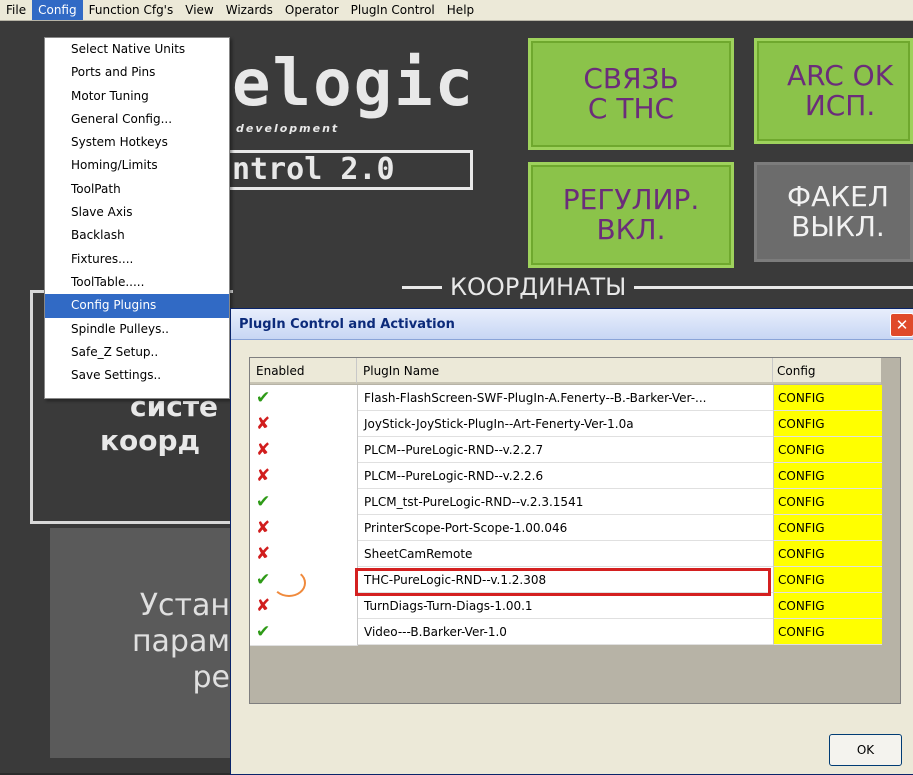 Image resolution: width=913 pixels, height=775 pixels. What do you see at coordinates (180, 641) in the screenshot?
I see `settings-panel-text: Устан парам ре` at bounding box center [180, 641].